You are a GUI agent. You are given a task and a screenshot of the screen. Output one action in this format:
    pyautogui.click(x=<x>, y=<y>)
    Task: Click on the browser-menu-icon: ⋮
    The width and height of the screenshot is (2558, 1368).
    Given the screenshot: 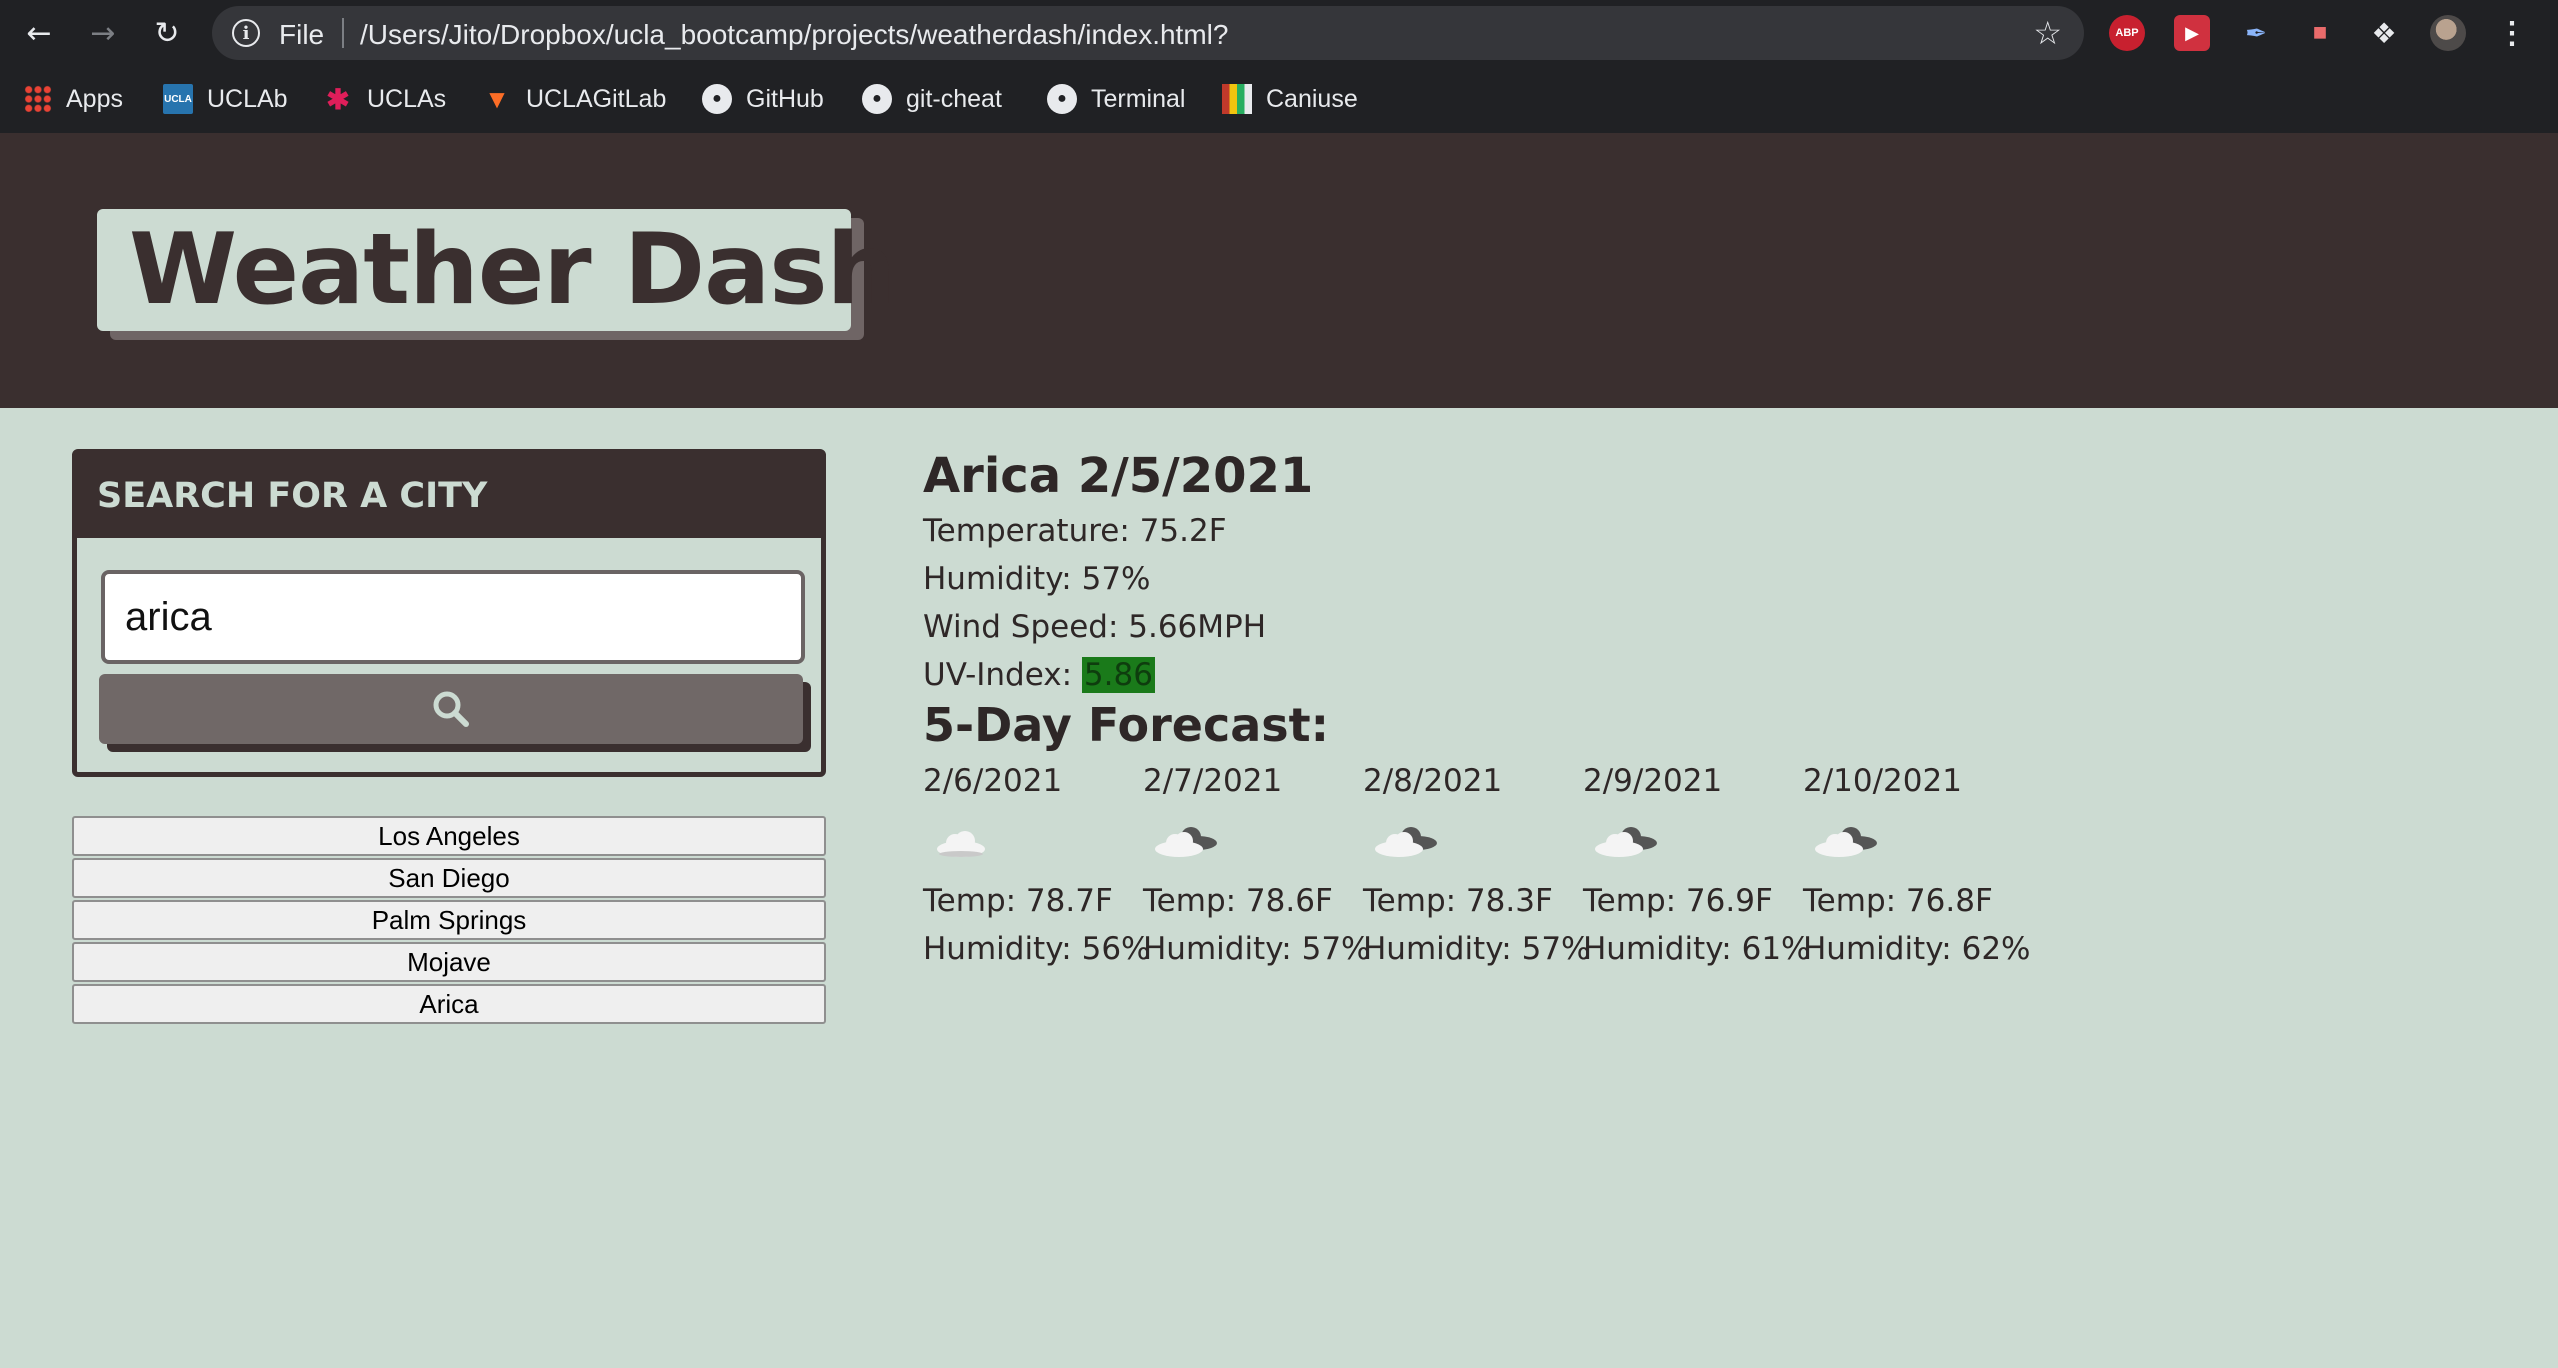 What is the action you would take?
    pyautogui.click(x=2512, y=33)
    